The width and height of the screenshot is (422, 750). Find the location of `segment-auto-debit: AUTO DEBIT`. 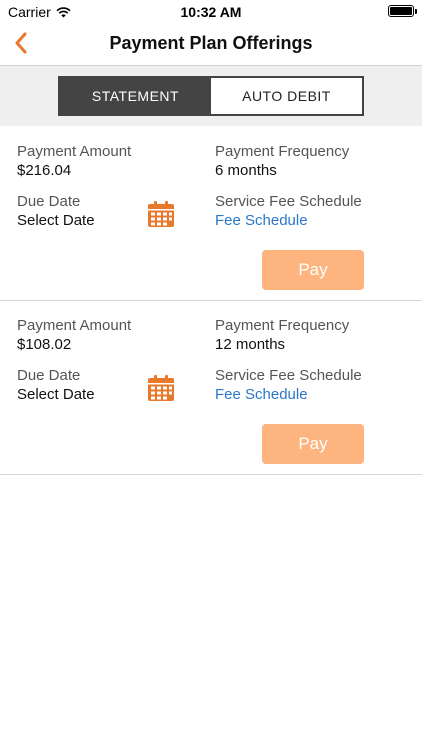

segment-auto-debit: AUTO DEBIT is located at coordinates (286, 96).